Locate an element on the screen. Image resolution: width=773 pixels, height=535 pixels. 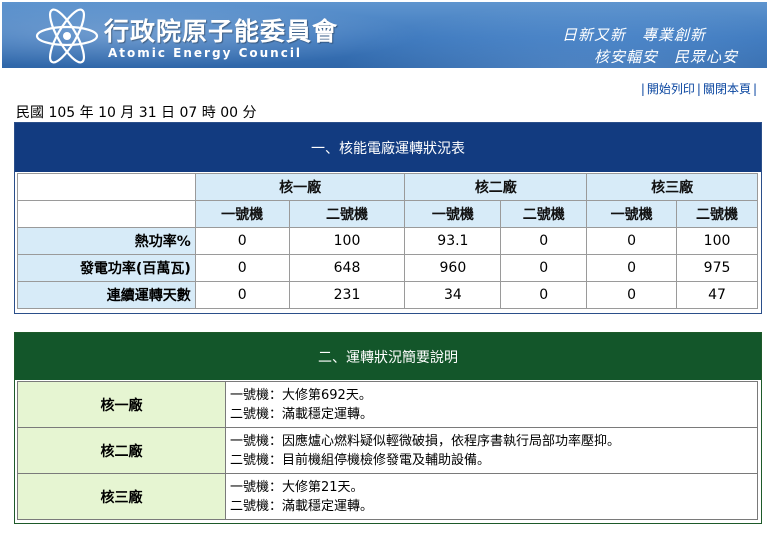
plant-header: 核二廠 is located at coordinates (496, 187).